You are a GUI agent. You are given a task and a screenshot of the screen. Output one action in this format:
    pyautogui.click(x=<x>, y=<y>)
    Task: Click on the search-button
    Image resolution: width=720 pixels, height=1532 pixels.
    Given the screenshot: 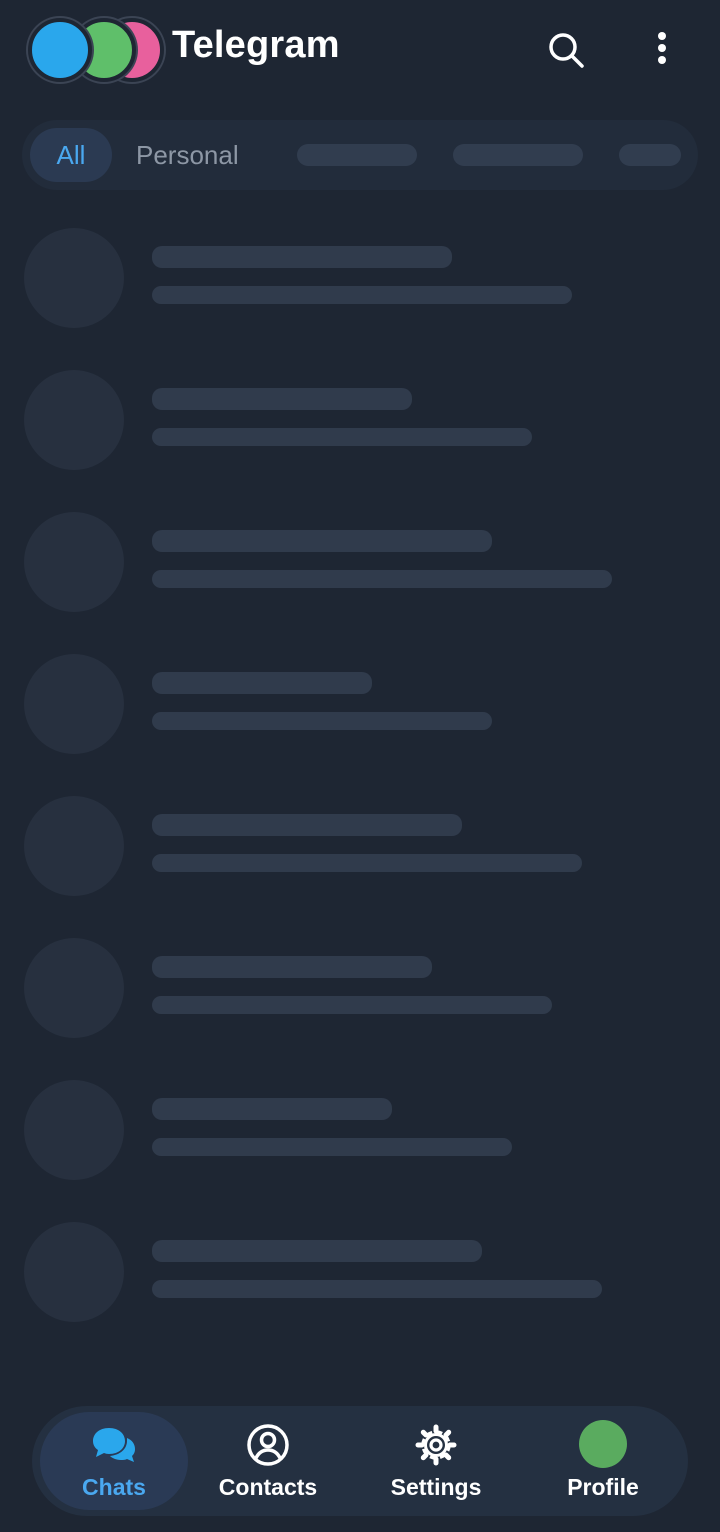 What is the action you would take?
    pyautogui.click(x=566, y=50)
    